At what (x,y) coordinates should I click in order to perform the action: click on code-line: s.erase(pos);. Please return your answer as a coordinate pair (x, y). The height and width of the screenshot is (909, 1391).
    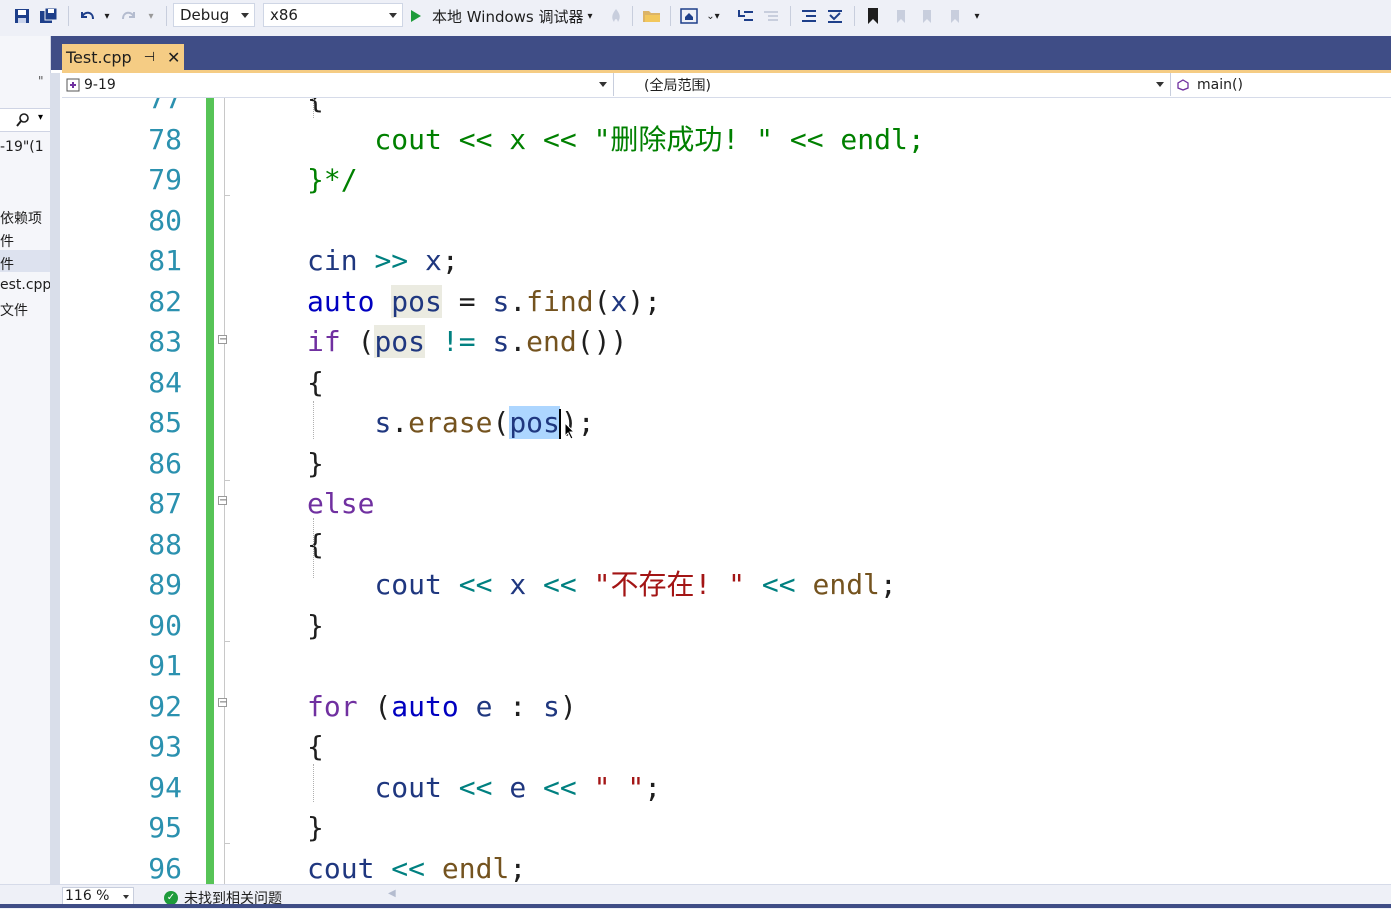
    Looking at the image, I should click on (451, 423).